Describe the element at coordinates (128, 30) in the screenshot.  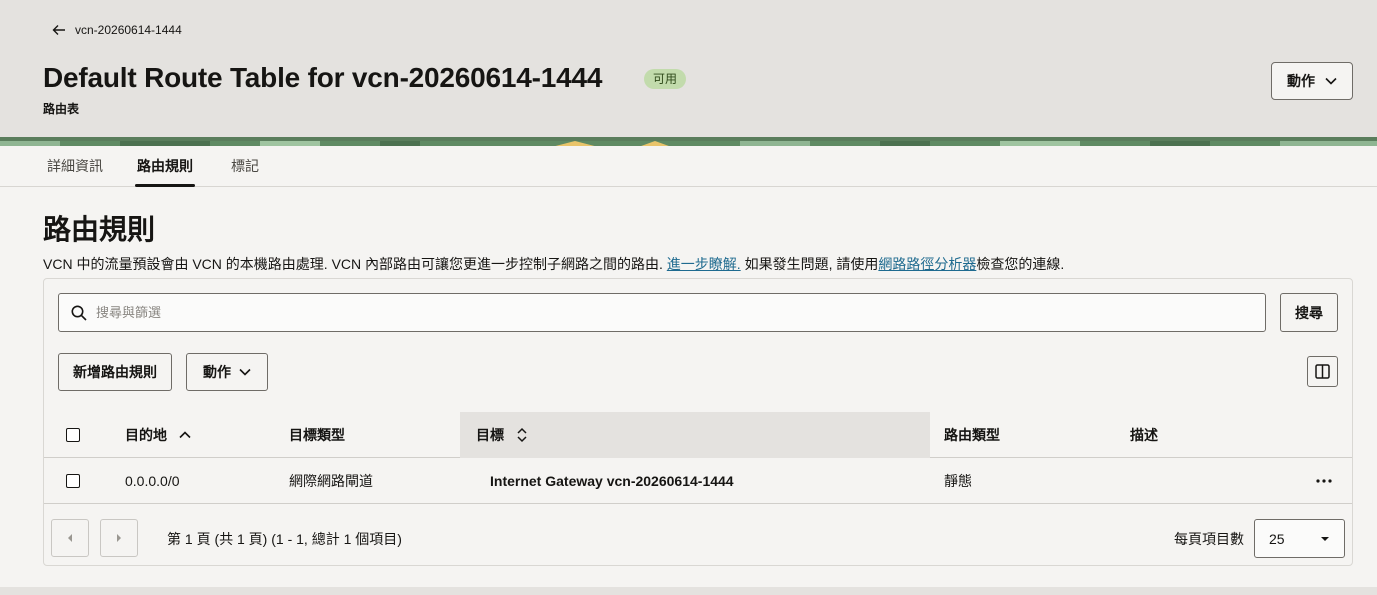
I see `back-link-label: vcn-20260614-1444` at that location.